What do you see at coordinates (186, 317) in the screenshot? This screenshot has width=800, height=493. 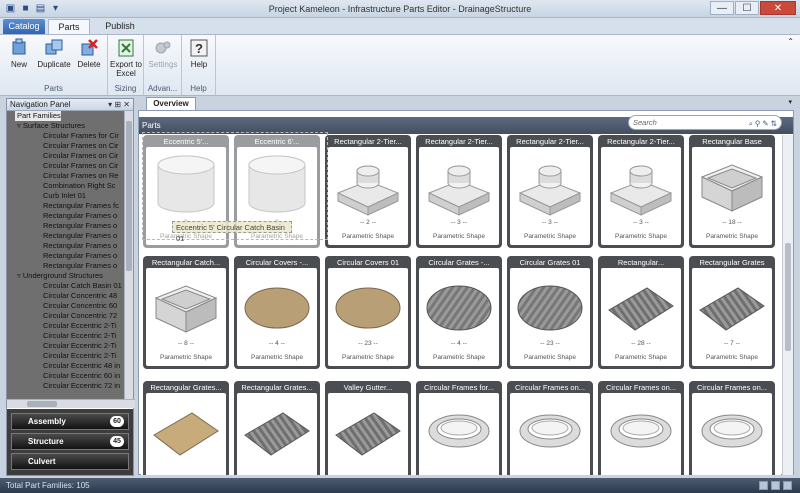 I see `part-card-preview: -- 8 -- Parametric Shape` at bounding box center [186, 317].